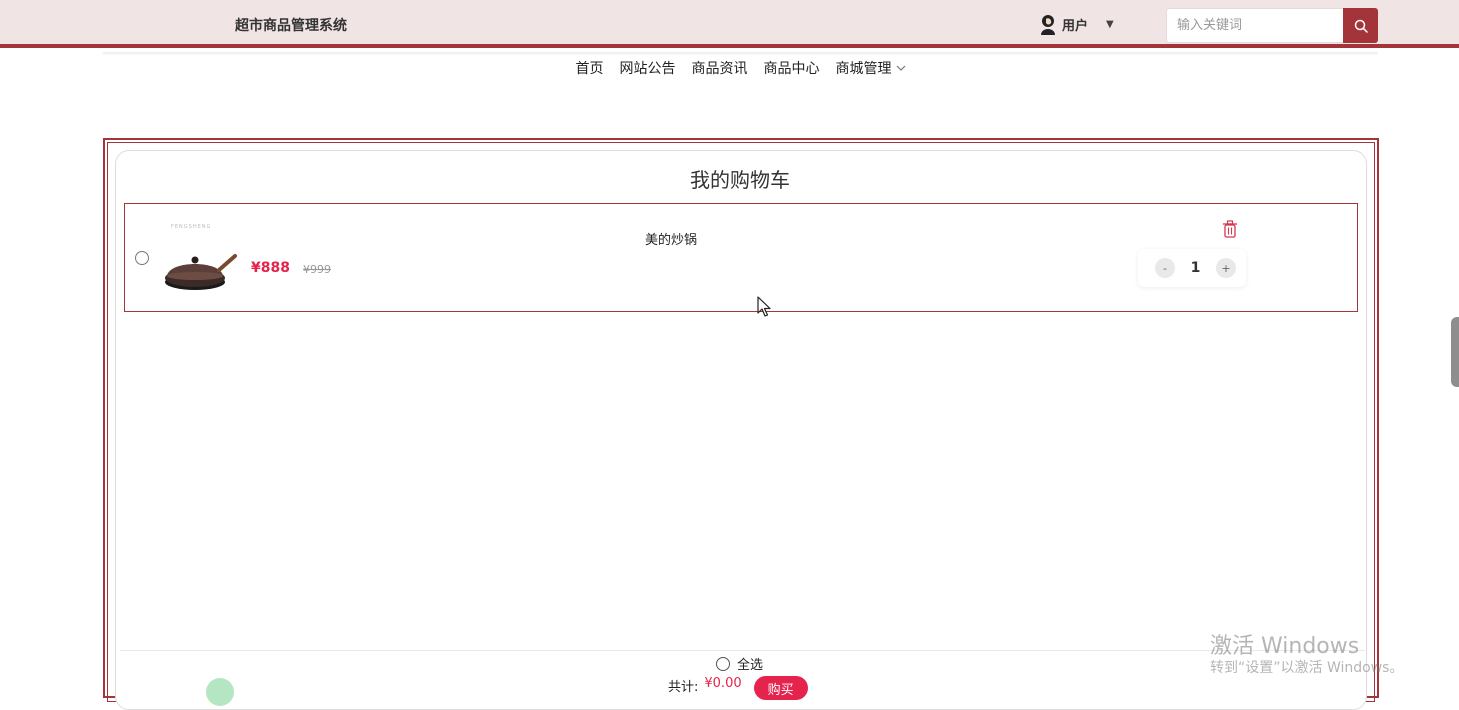 The image size is (1459, 710). Describe the element at coordinates (742, 650) in the screenshot. I see `footer-divider` at that location.